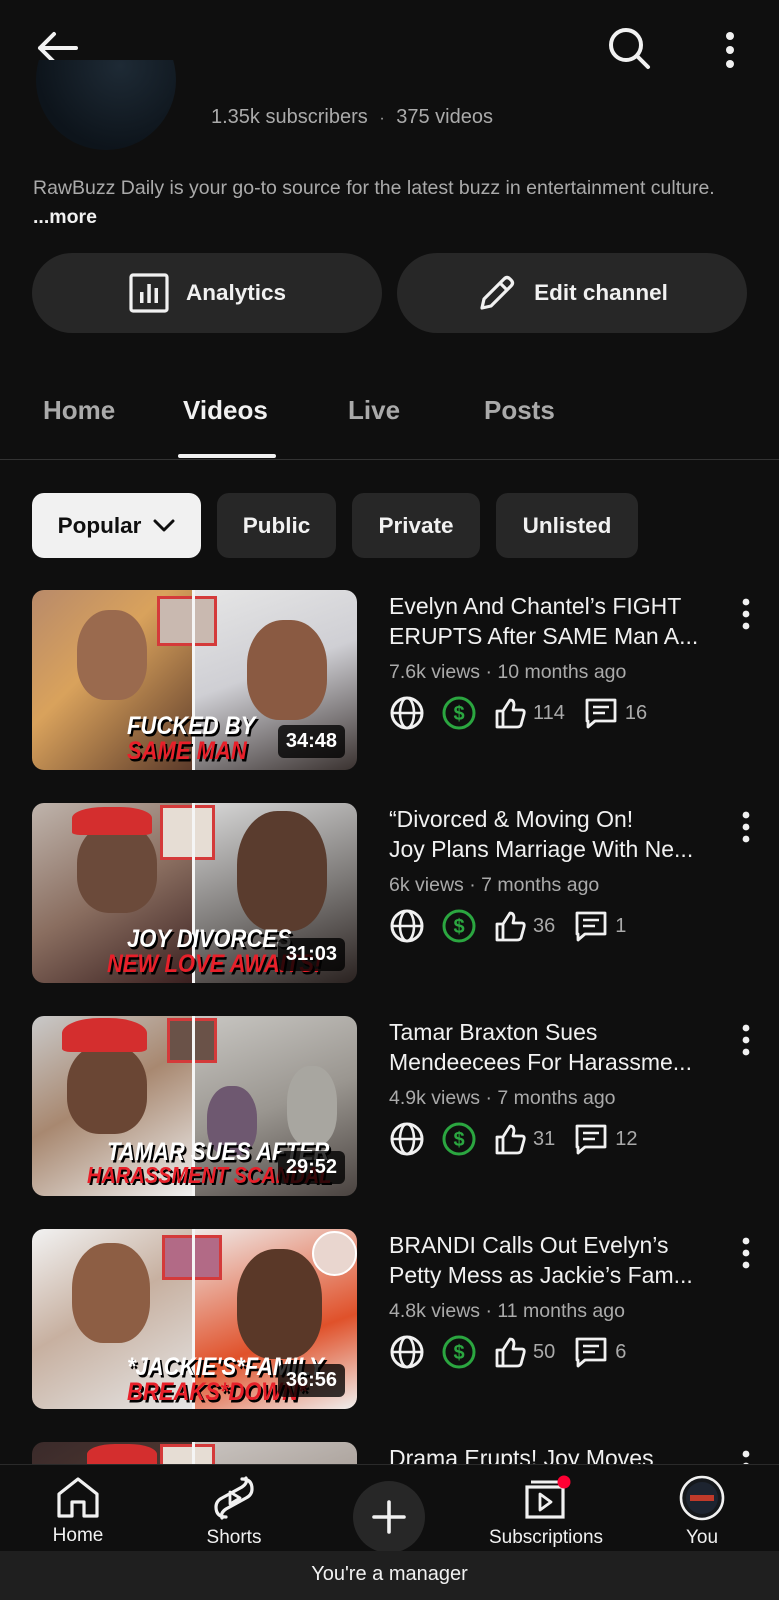 The height and width of the screenshot is (1600, 779). I want to click on like-count: 50, so click(544, 1351).